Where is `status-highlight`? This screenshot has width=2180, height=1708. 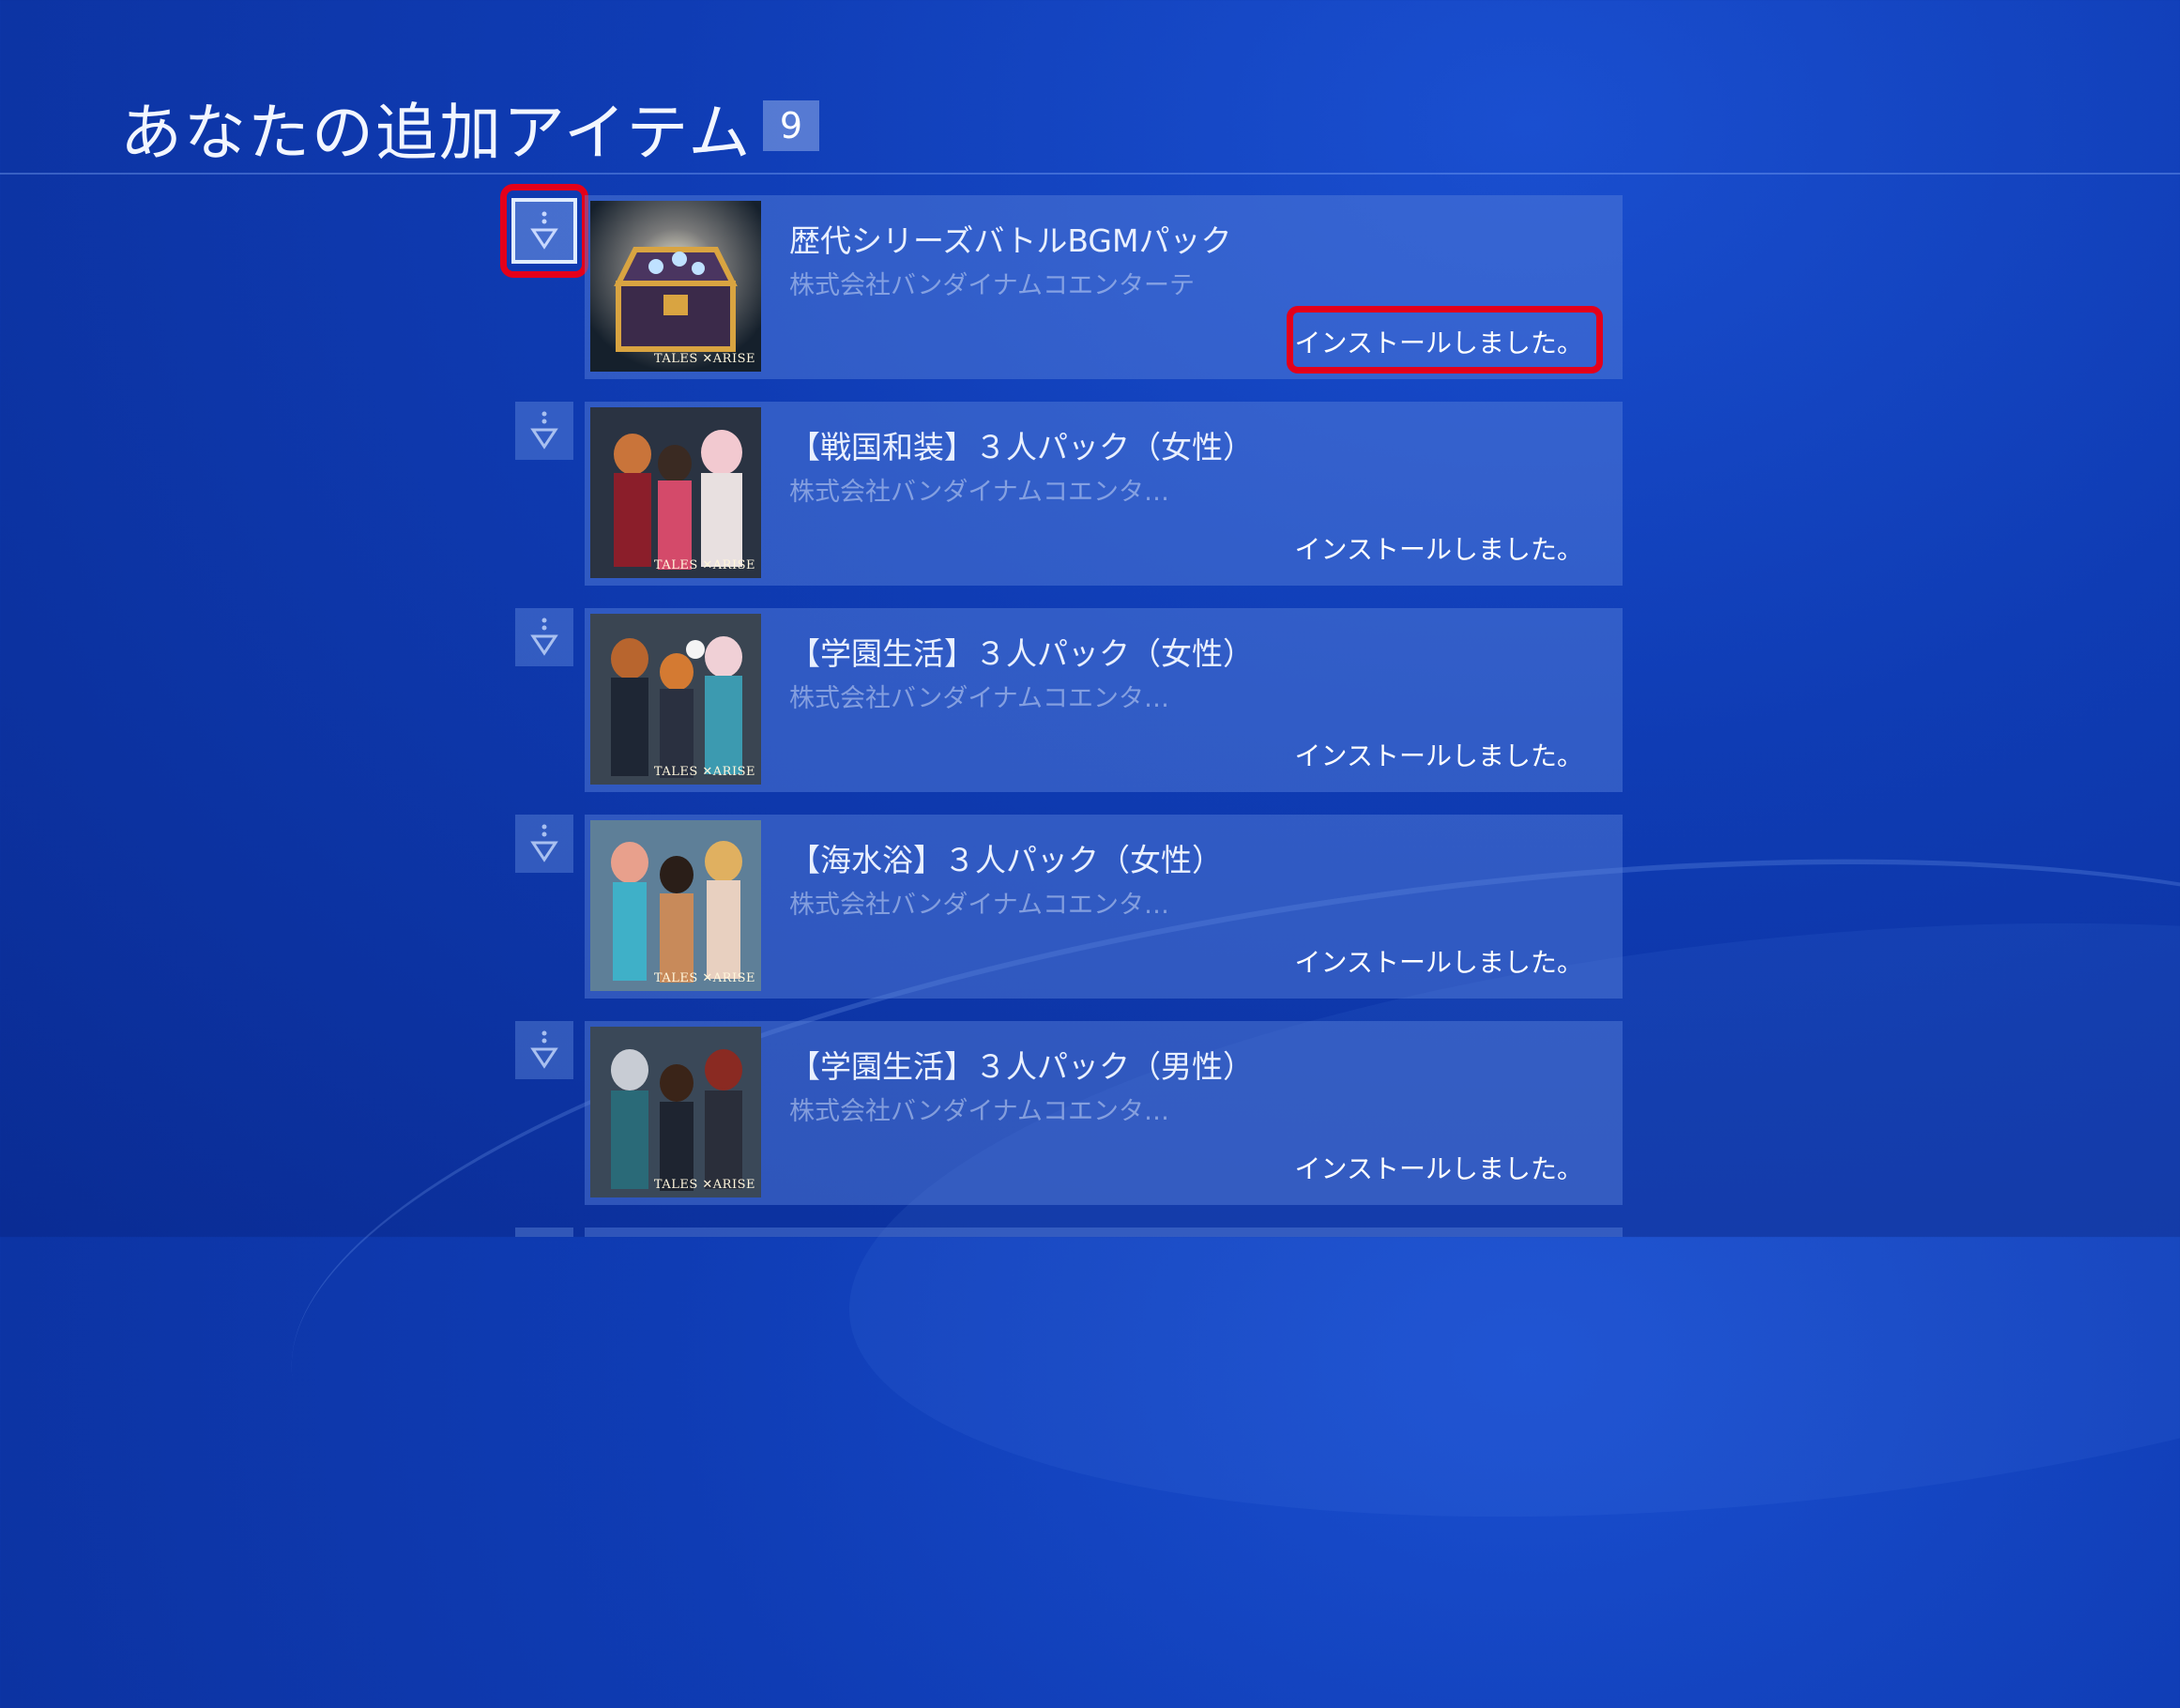
status-highlight is located at coordinates (1445, 340).